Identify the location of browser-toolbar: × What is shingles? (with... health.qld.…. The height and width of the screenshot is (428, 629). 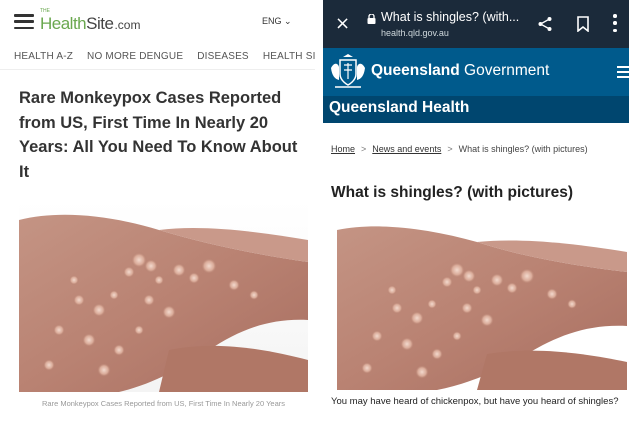
(476, 24).